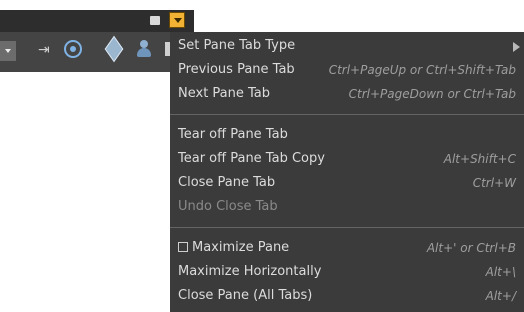 The width and height of the screenshot is (524, 312). What do you see at coordinates (479, 159) in the screenshot?
I see `menu-item-shortcut: Alt+Shift+C` at bounding box center [479, 159].